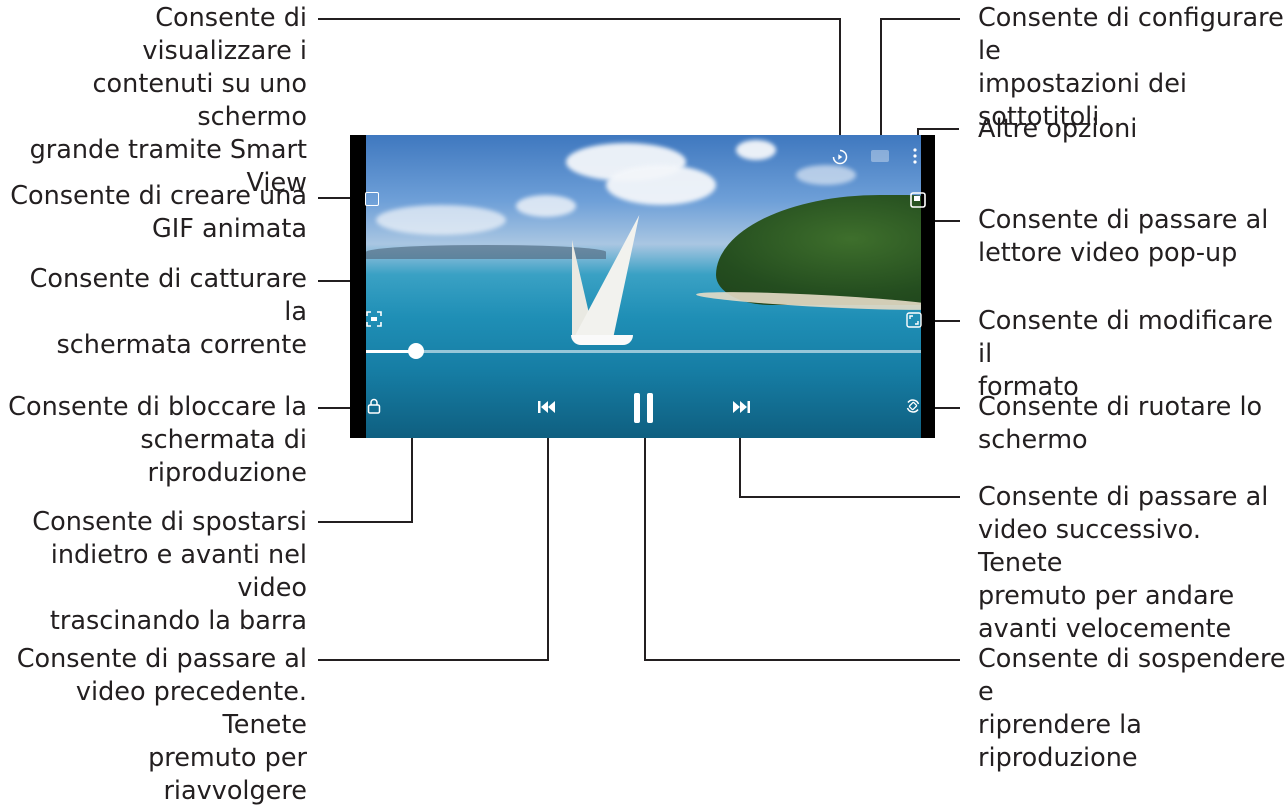 The height and width of the screenshot is (808, 1287). Describe the element at coordinates (915, 156) in the screenshot. I see `more-options-icon` at that location.